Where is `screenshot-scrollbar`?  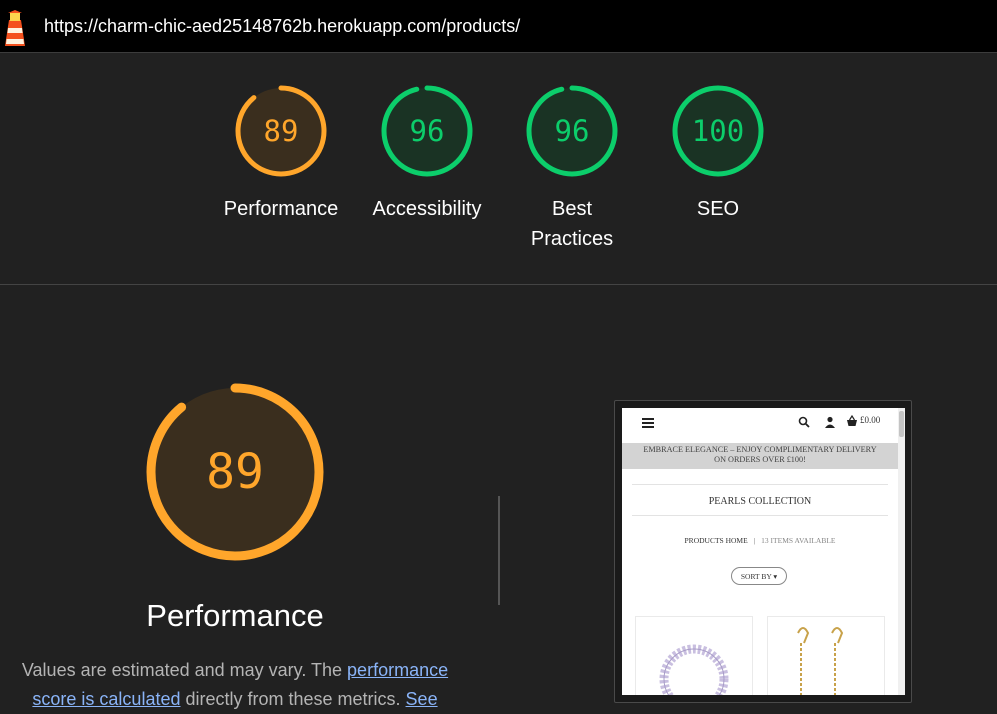
screenshot-scrollbar is located at coordinates (901, 551).